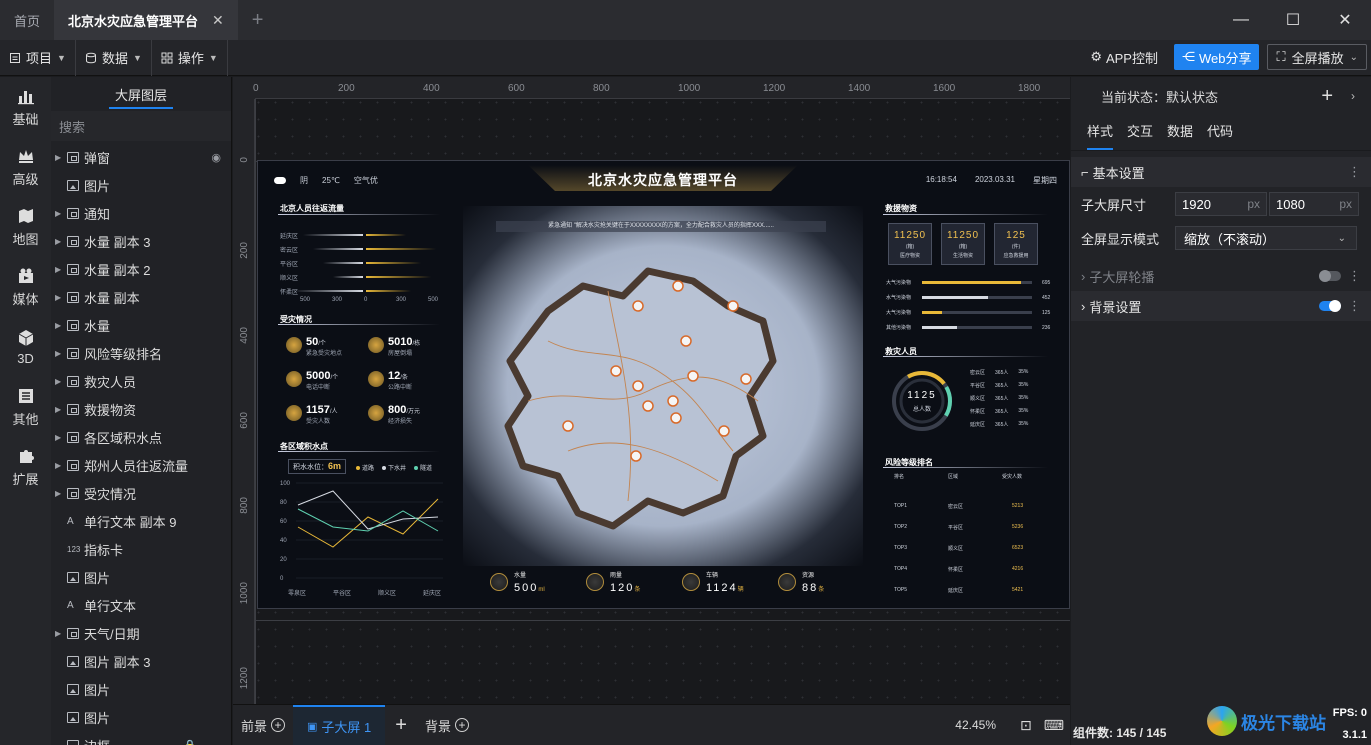 This screenshot has height=745, width=1371. I want to click on legend-item: 隧道, so click(423, 467).